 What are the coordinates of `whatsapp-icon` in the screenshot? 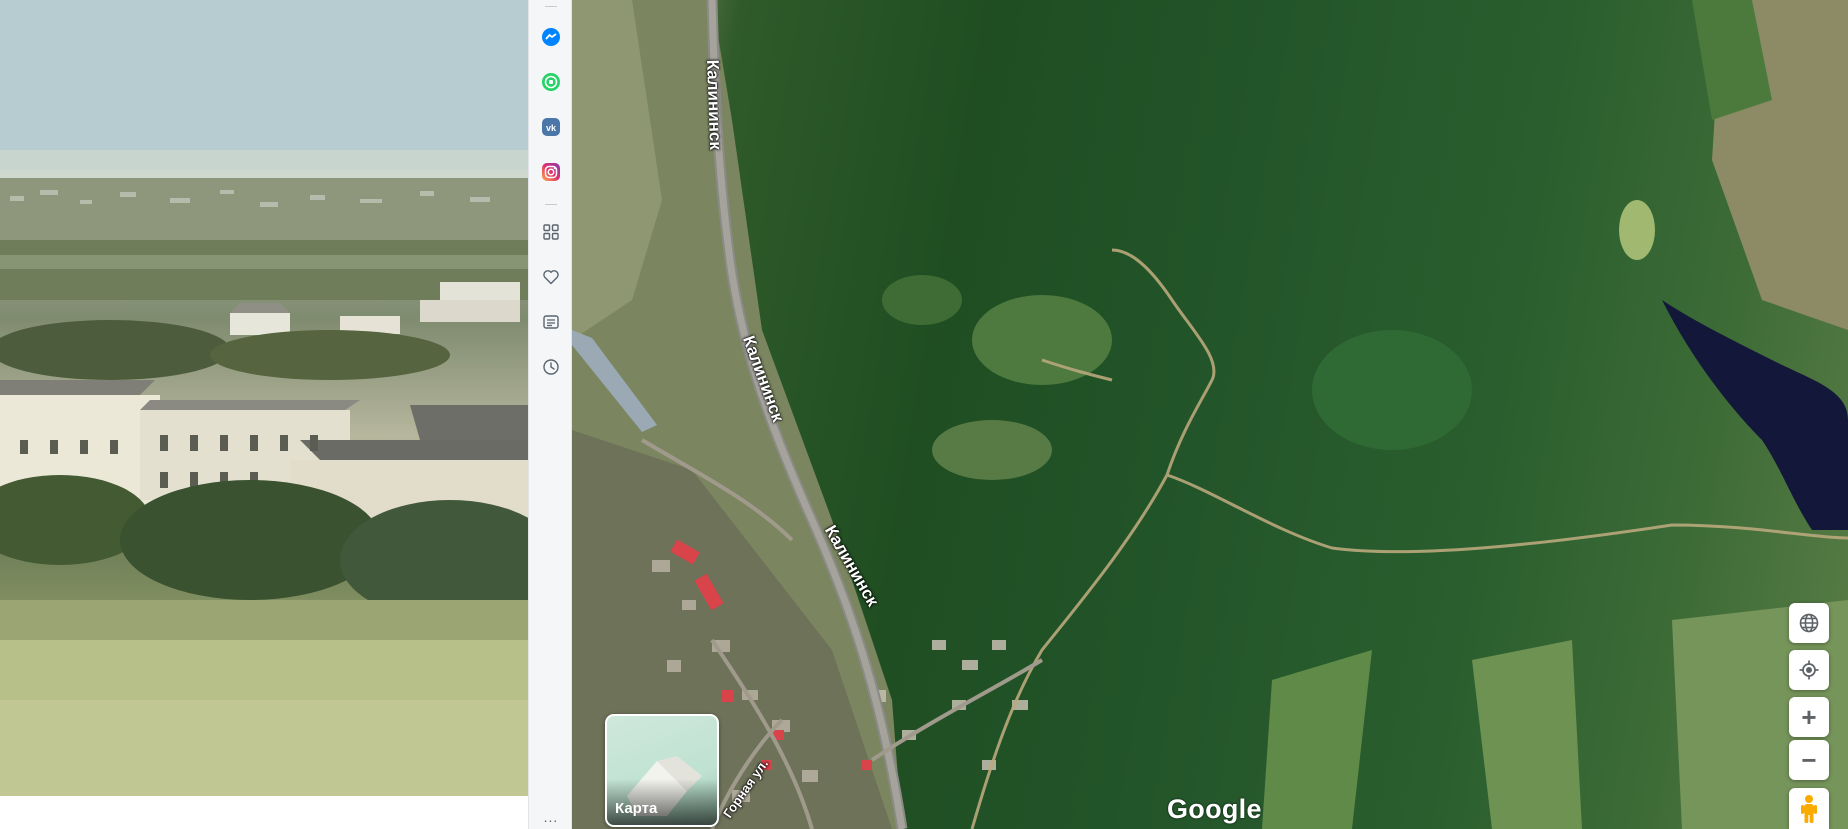 It's located at (551, 82).